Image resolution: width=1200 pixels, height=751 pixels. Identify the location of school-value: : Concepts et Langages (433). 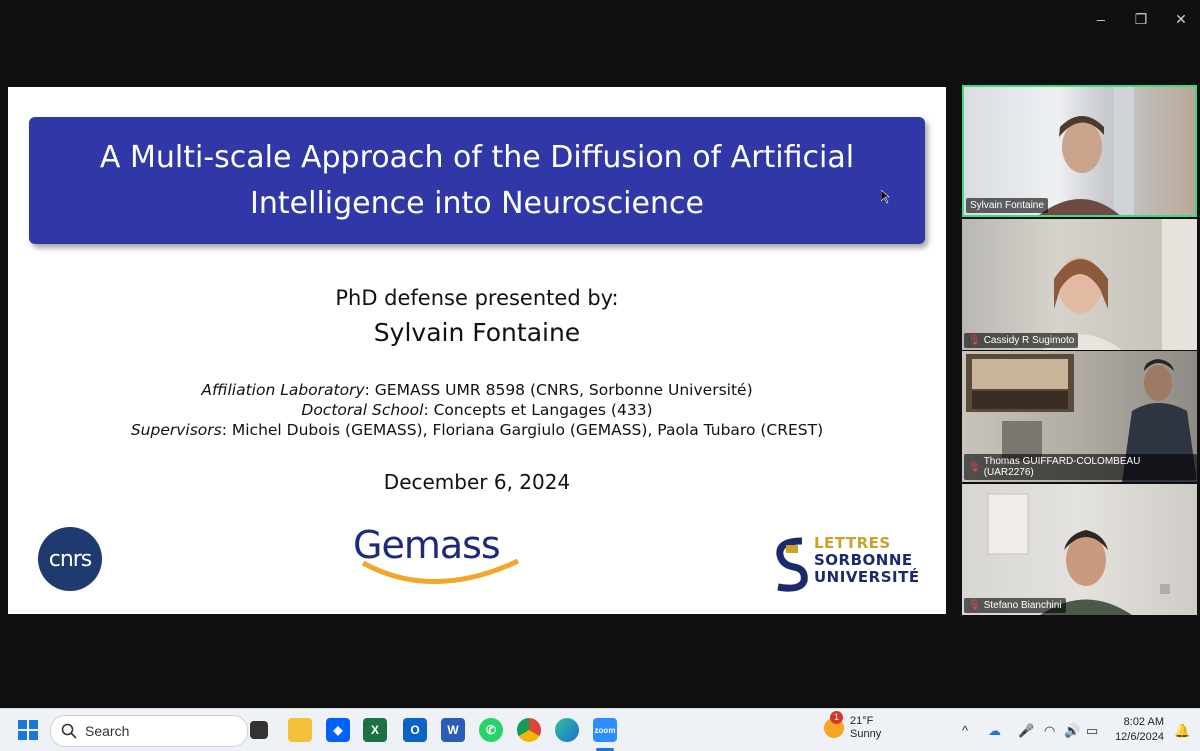
(538, 410).